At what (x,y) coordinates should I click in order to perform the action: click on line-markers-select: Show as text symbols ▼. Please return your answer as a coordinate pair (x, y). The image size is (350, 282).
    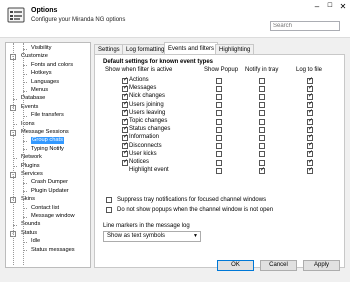
    Looking at the image, I should click on (152, 236).